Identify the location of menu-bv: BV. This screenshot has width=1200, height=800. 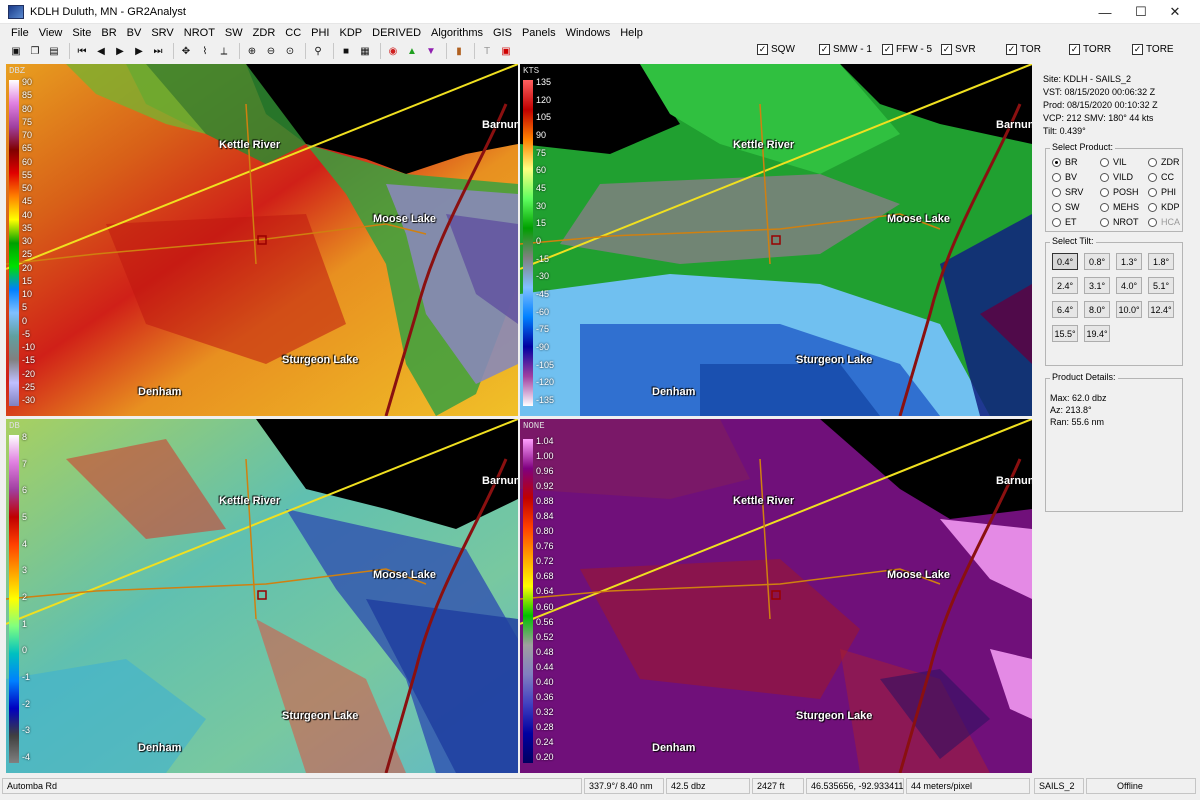
(134, 33).